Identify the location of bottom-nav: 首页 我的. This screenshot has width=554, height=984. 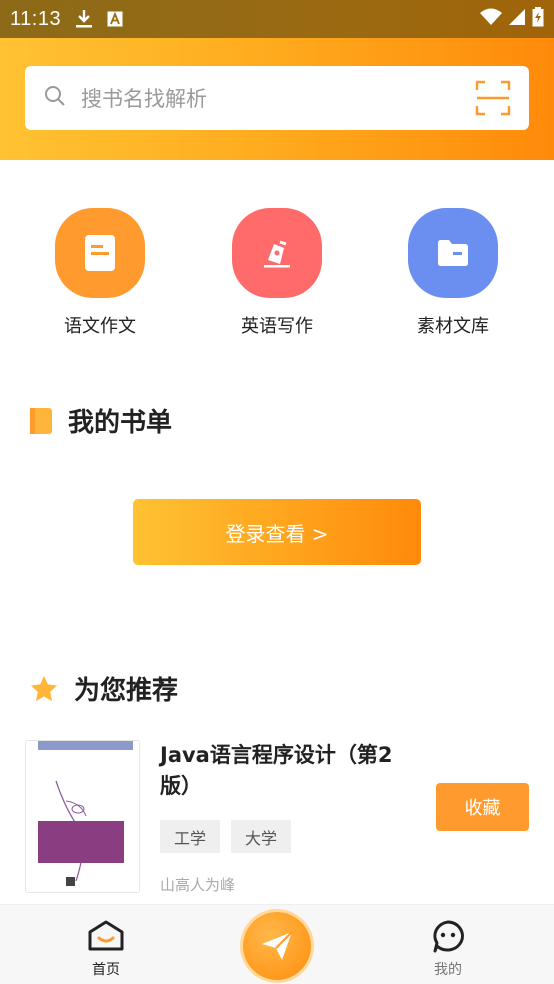
(277, 944).